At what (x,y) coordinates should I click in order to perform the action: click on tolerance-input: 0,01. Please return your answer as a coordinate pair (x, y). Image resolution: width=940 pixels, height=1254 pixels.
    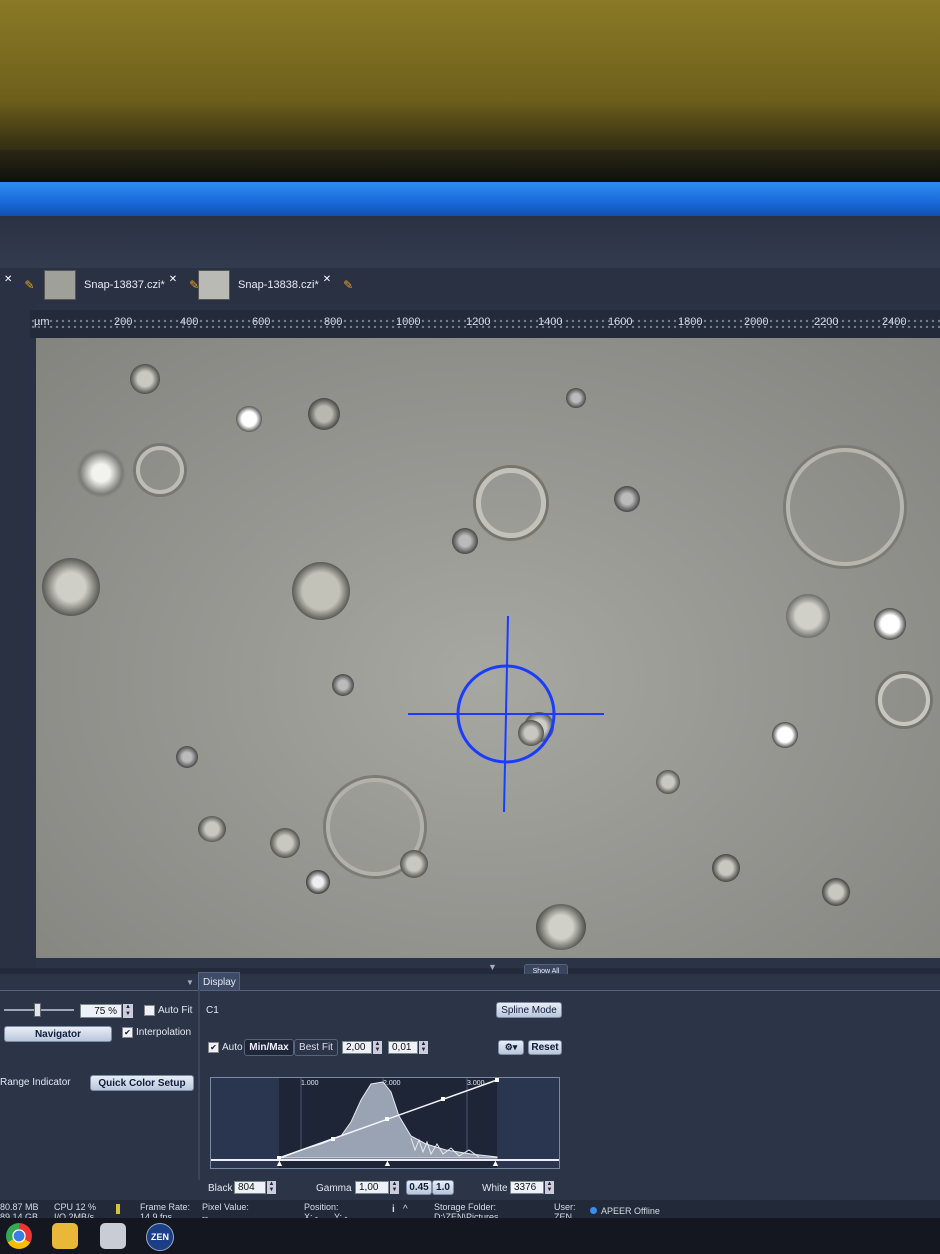
    Looking at the image, I should click on (403, 1047).